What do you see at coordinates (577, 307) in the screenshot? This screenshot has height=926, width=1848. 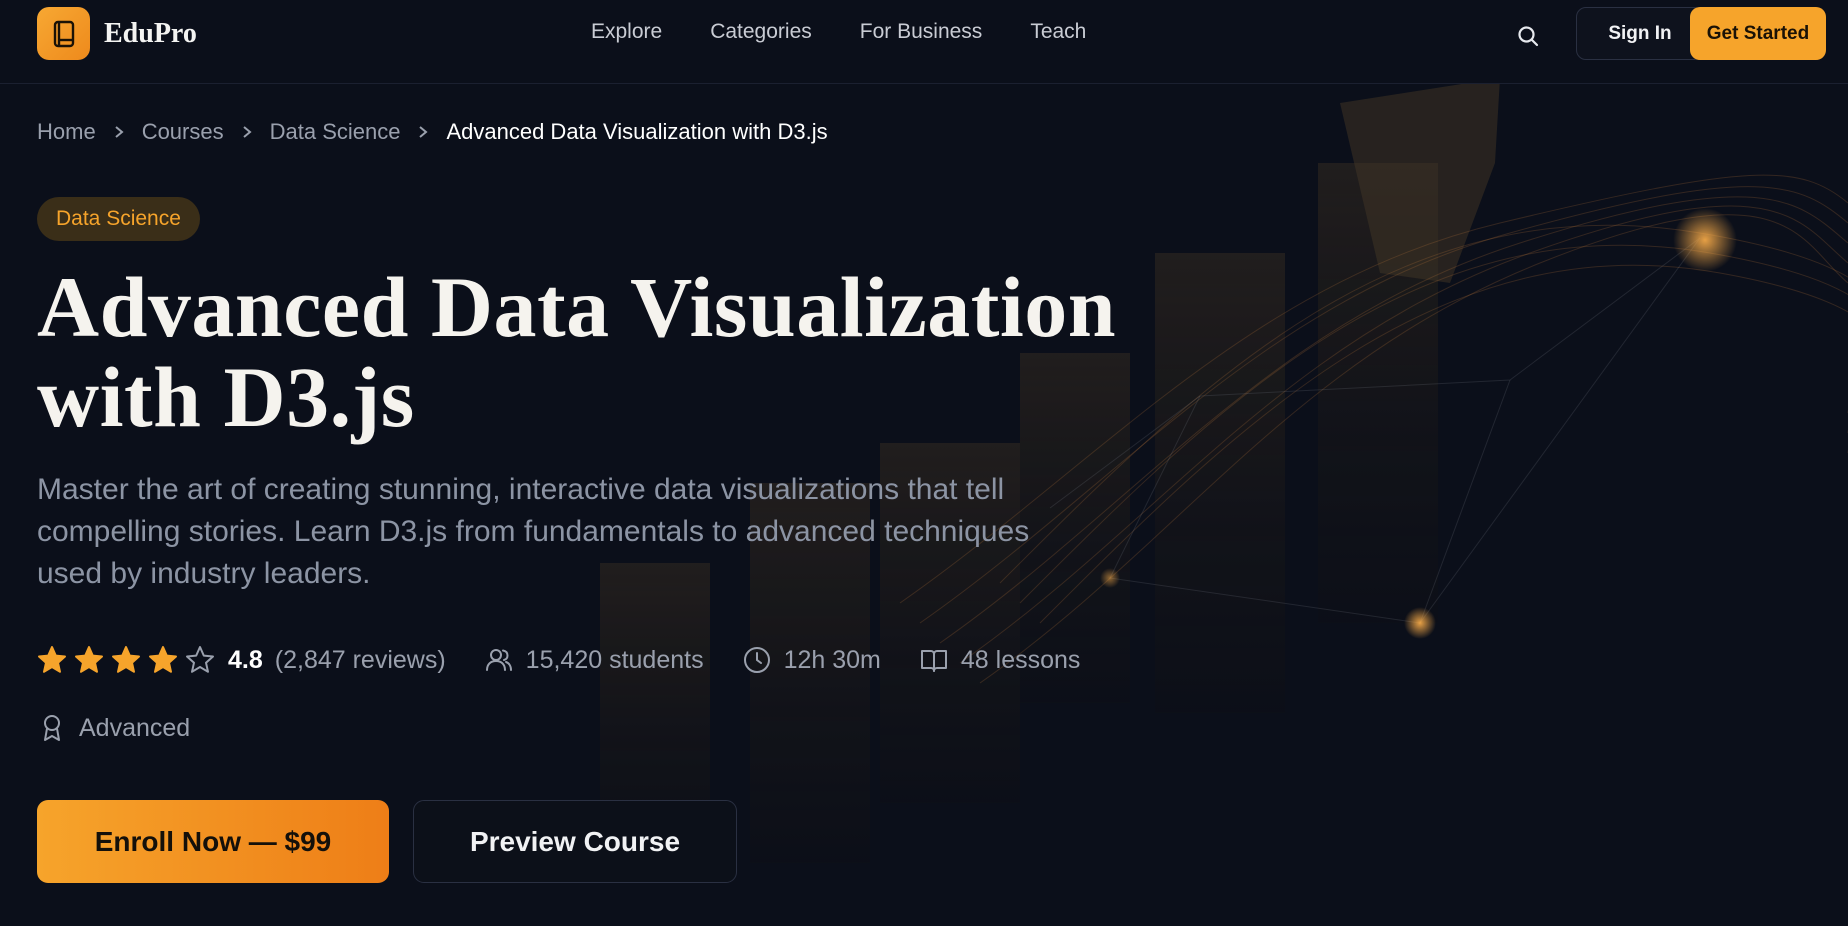 I see `course-title-line1: Advanced Data Visualization` at bounding box center [577, 307].